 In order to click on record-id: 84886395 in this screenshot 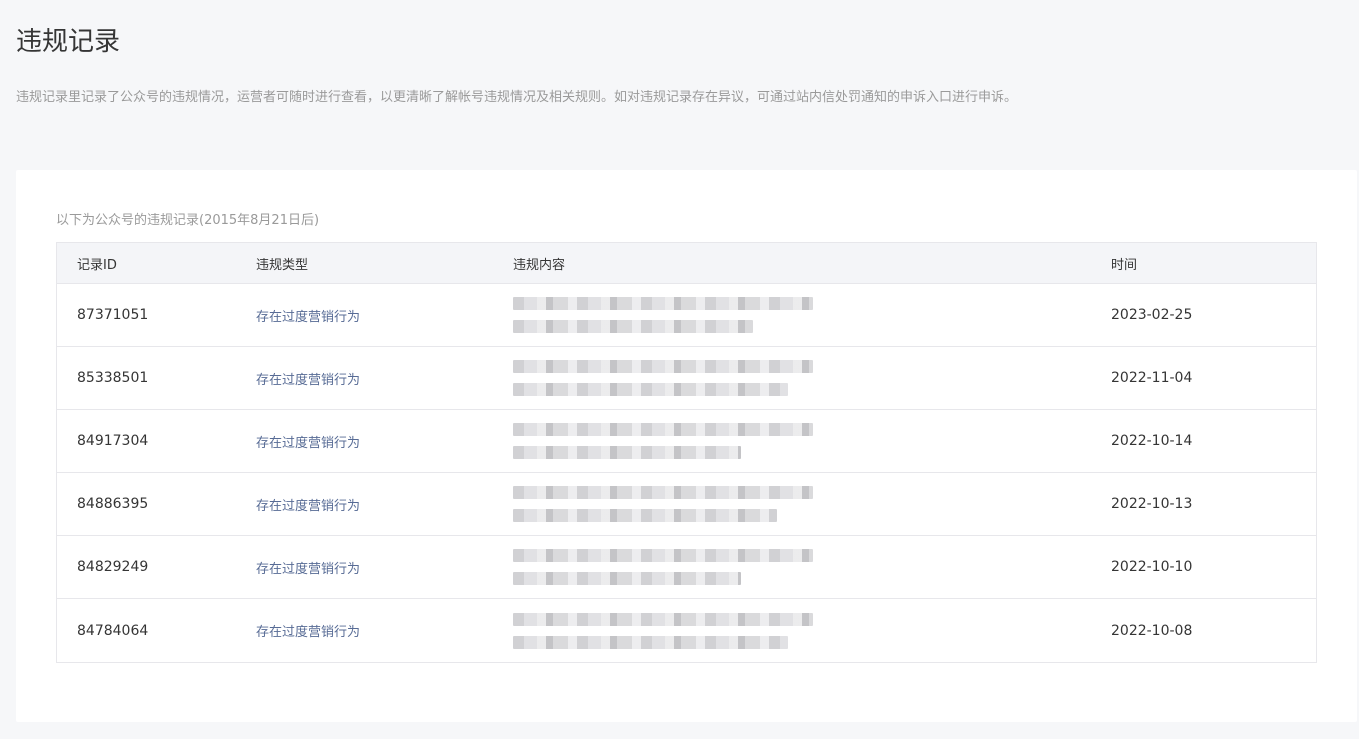, I will do `click(113, 504)`.